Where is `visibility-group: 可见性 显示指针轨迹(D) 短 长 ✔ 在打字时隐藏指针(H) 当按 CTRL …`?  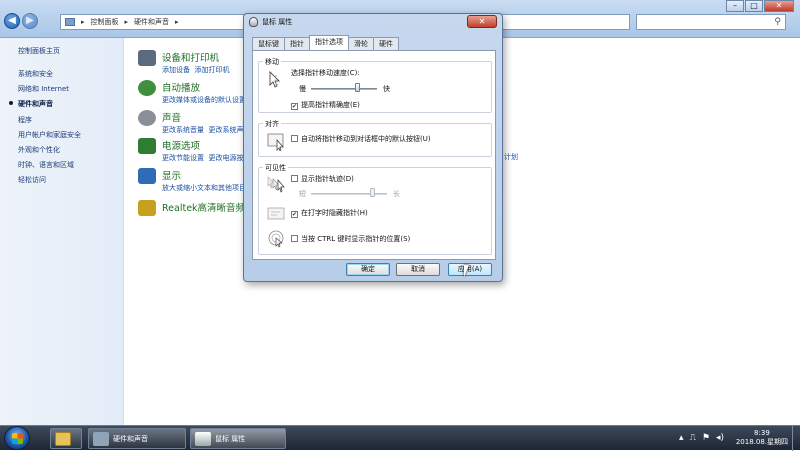 visibility-group: 可见性 显示指针轨迹(D) 短 长 ✔ 在打字时隐藏指针(H) 当按 CTRL … is located at coordinates (375, 209).